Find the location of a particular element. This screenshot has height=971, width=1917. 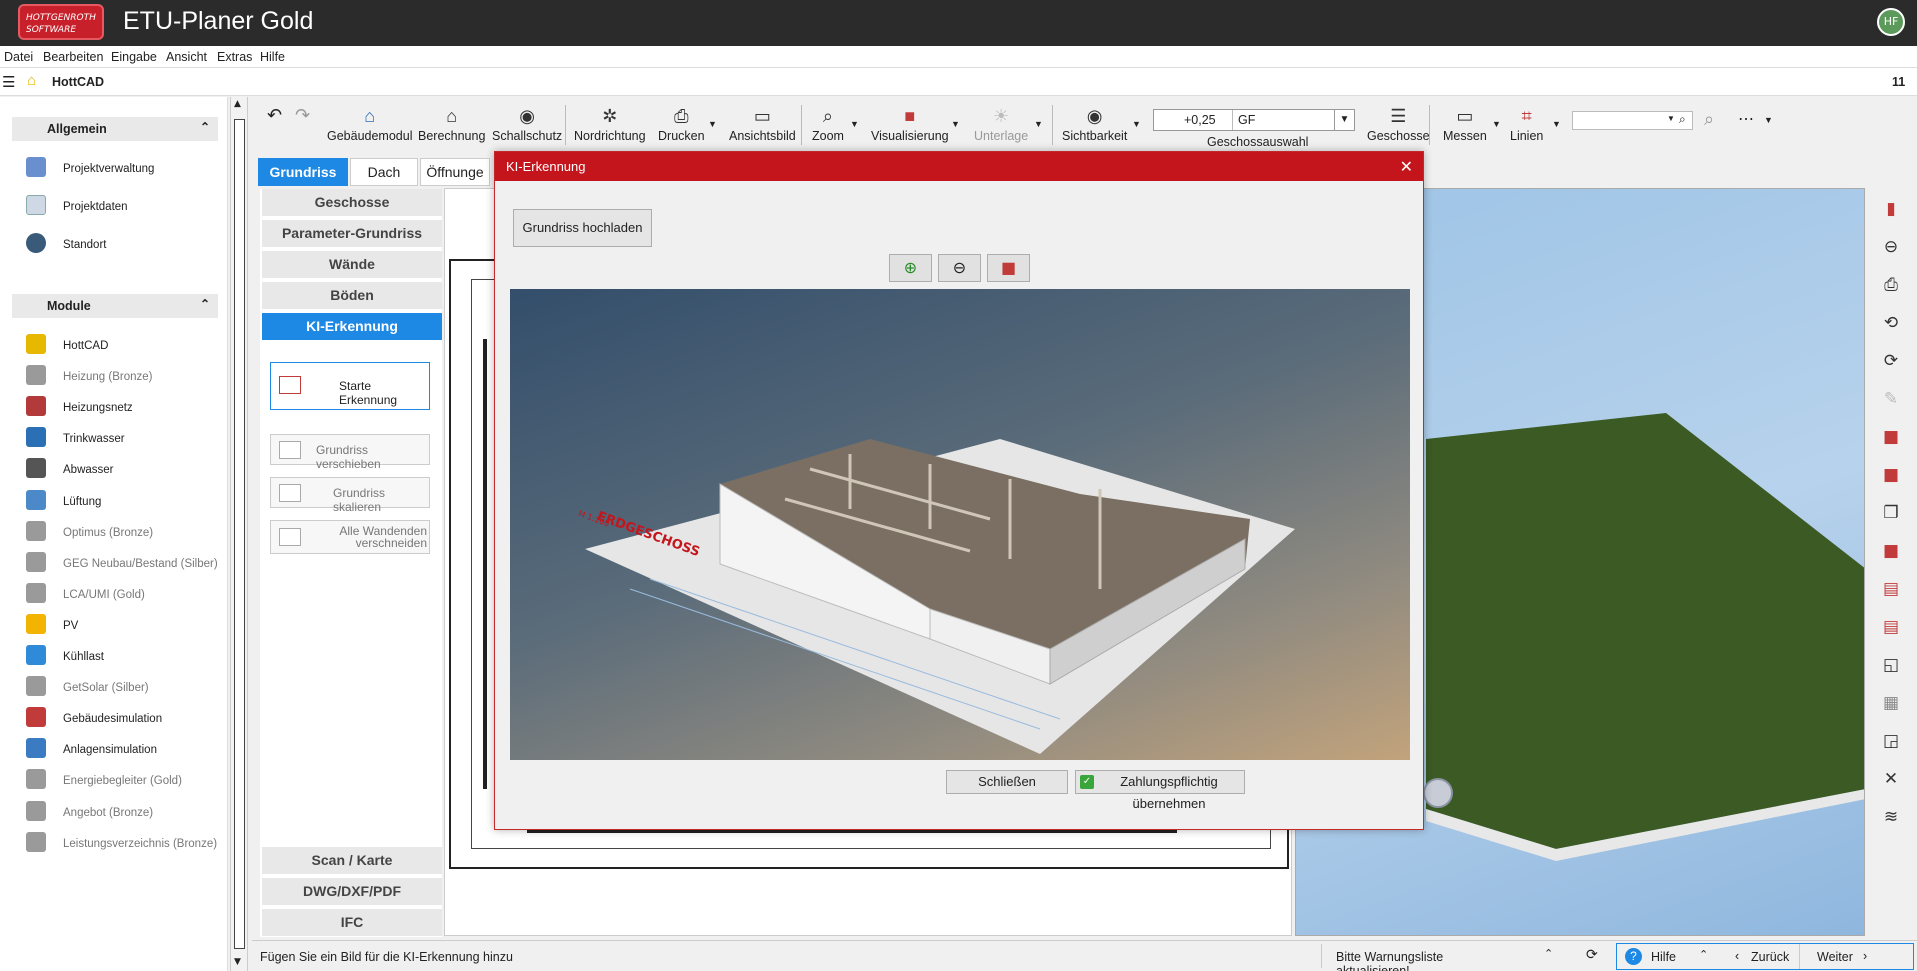

menu-hilfe: Hilfe is located at coordinates (272, 57).